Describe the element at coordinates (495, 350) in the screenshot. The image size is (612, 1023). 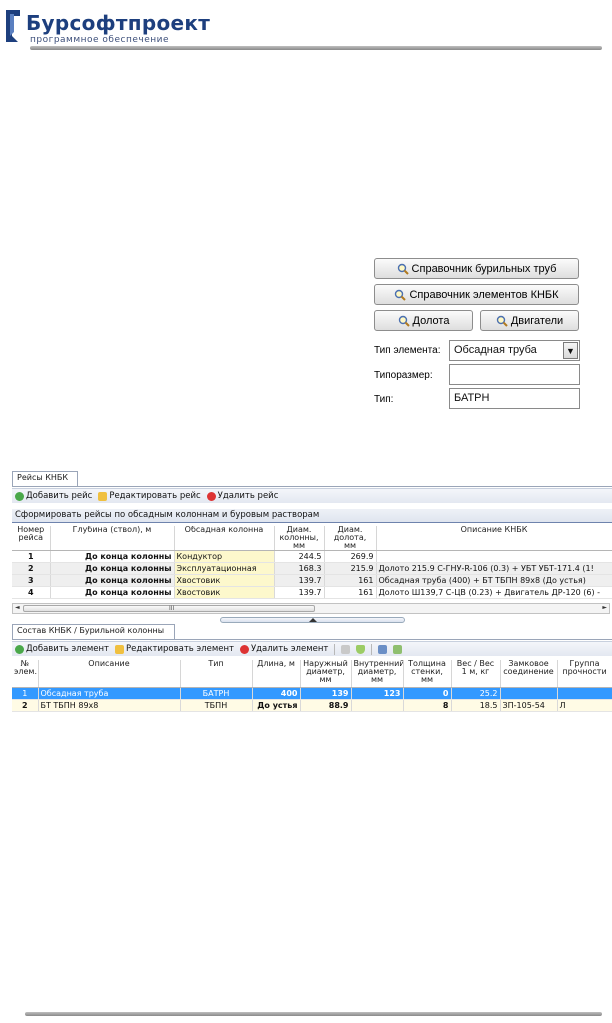
I see `element-type-value: Обсадная труба` at that location.